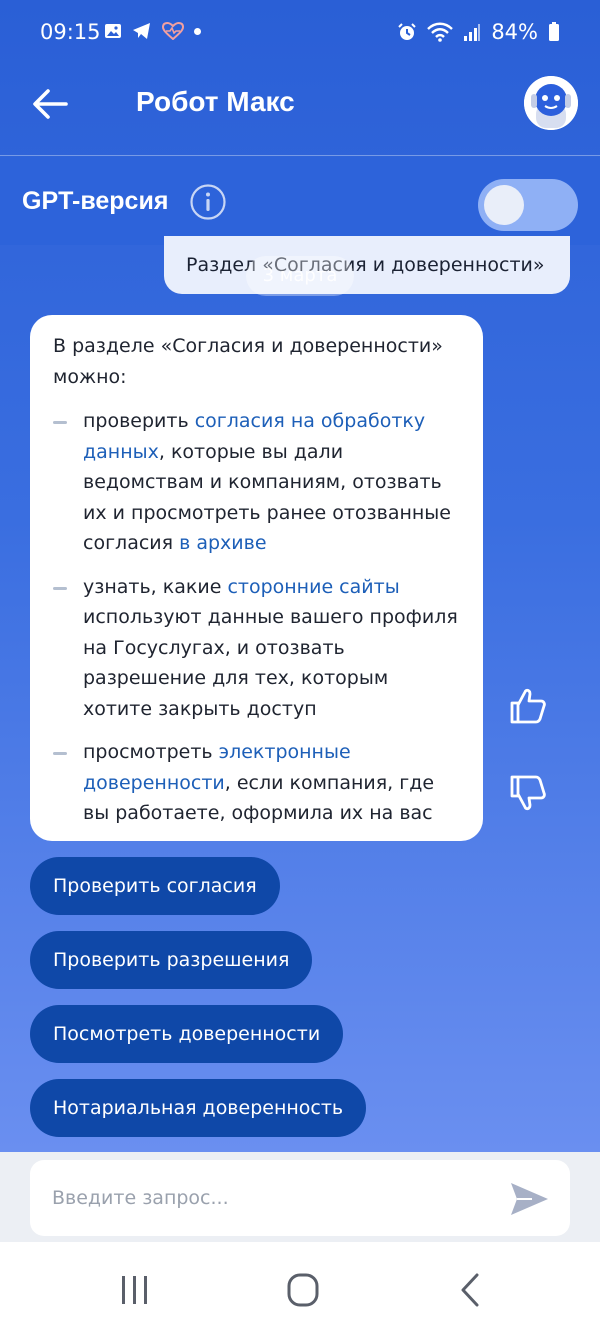  Describe the element at coordinates (300, 111) in the screenshot. I see `app-header: Робот Макс` at that location.